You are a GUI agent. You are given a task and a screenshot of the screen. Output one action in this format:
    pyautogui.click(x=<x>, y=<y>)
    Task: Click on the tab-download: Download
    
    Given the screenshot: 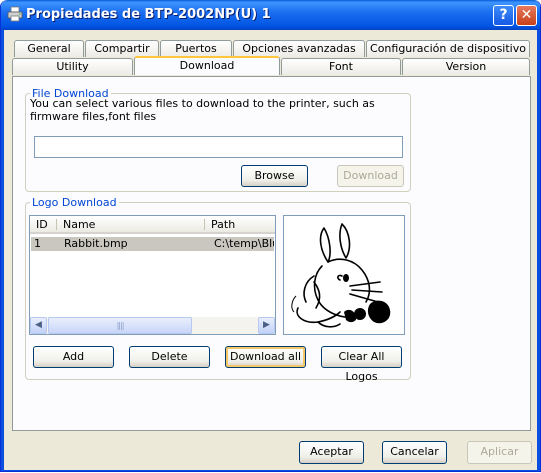 What is the action you would take?
    pyautogui.click(x=207, y=65)
    